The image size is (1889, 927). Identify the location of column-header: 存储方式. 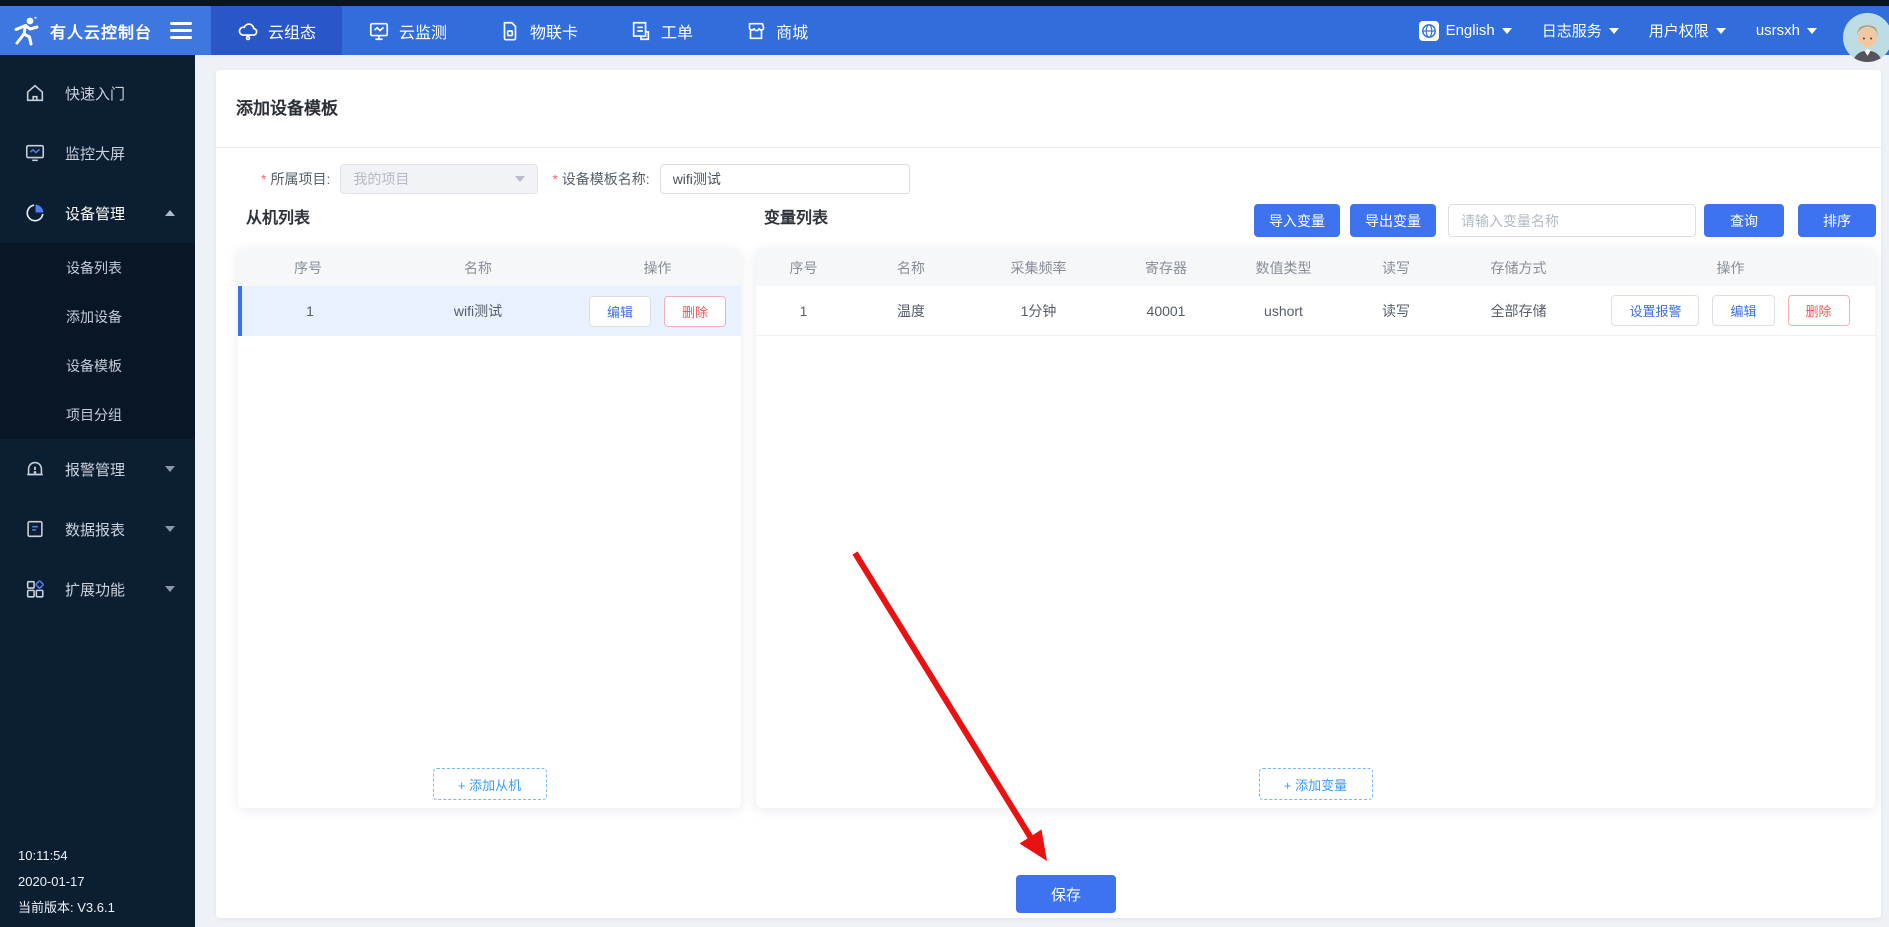
(1518, 267).